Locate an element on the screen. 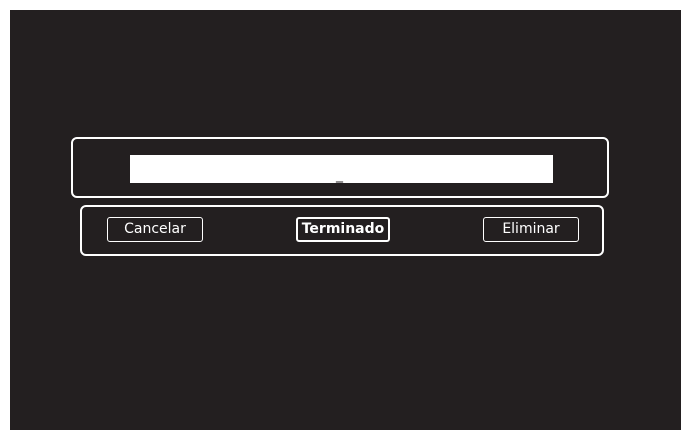  delete-button: Eliminar is located at coordinates (531, 229).